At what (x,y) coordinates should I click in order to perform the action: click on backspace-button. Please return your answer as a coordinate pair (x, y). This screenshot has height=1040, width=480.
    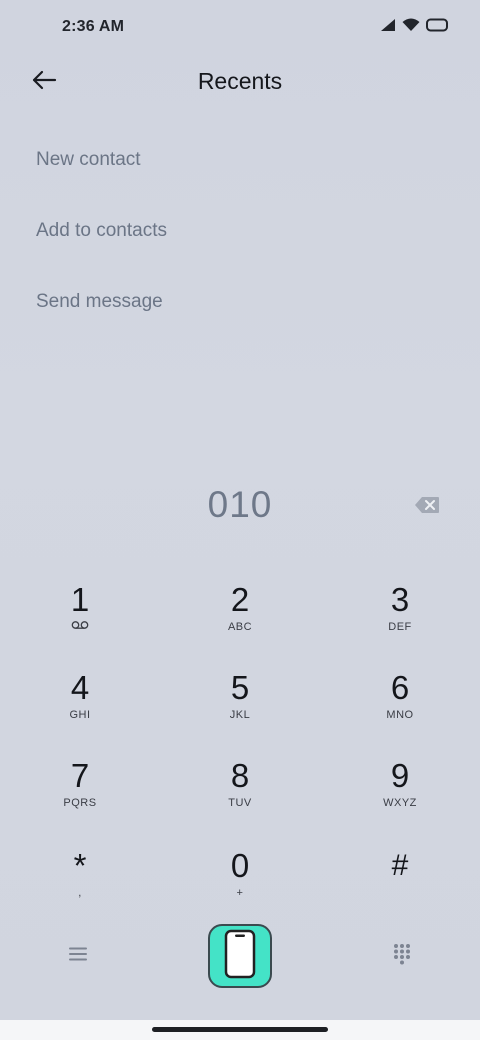
    Looking at the image, I should click on (427, 507).